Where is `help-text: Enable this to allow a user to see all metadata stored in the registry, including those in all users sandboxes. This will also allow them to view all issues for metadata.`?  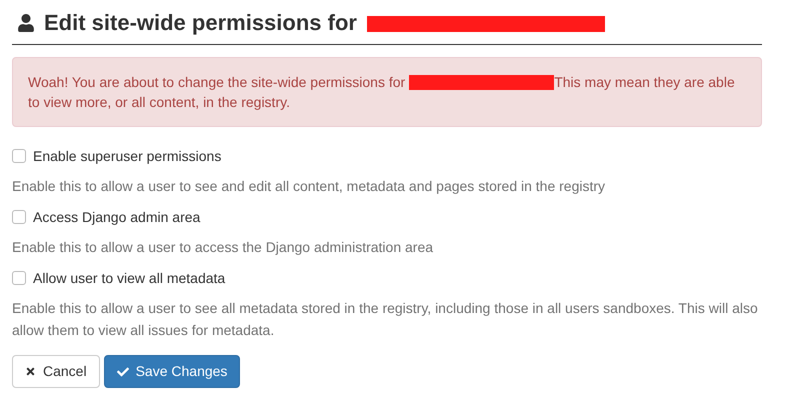 help-text: Enable this to allow a user to see all metadata stored in the registry, including those in all users sandboxes. This will also allow them to view all issues for metadata. is located at coordinates (385, 319).